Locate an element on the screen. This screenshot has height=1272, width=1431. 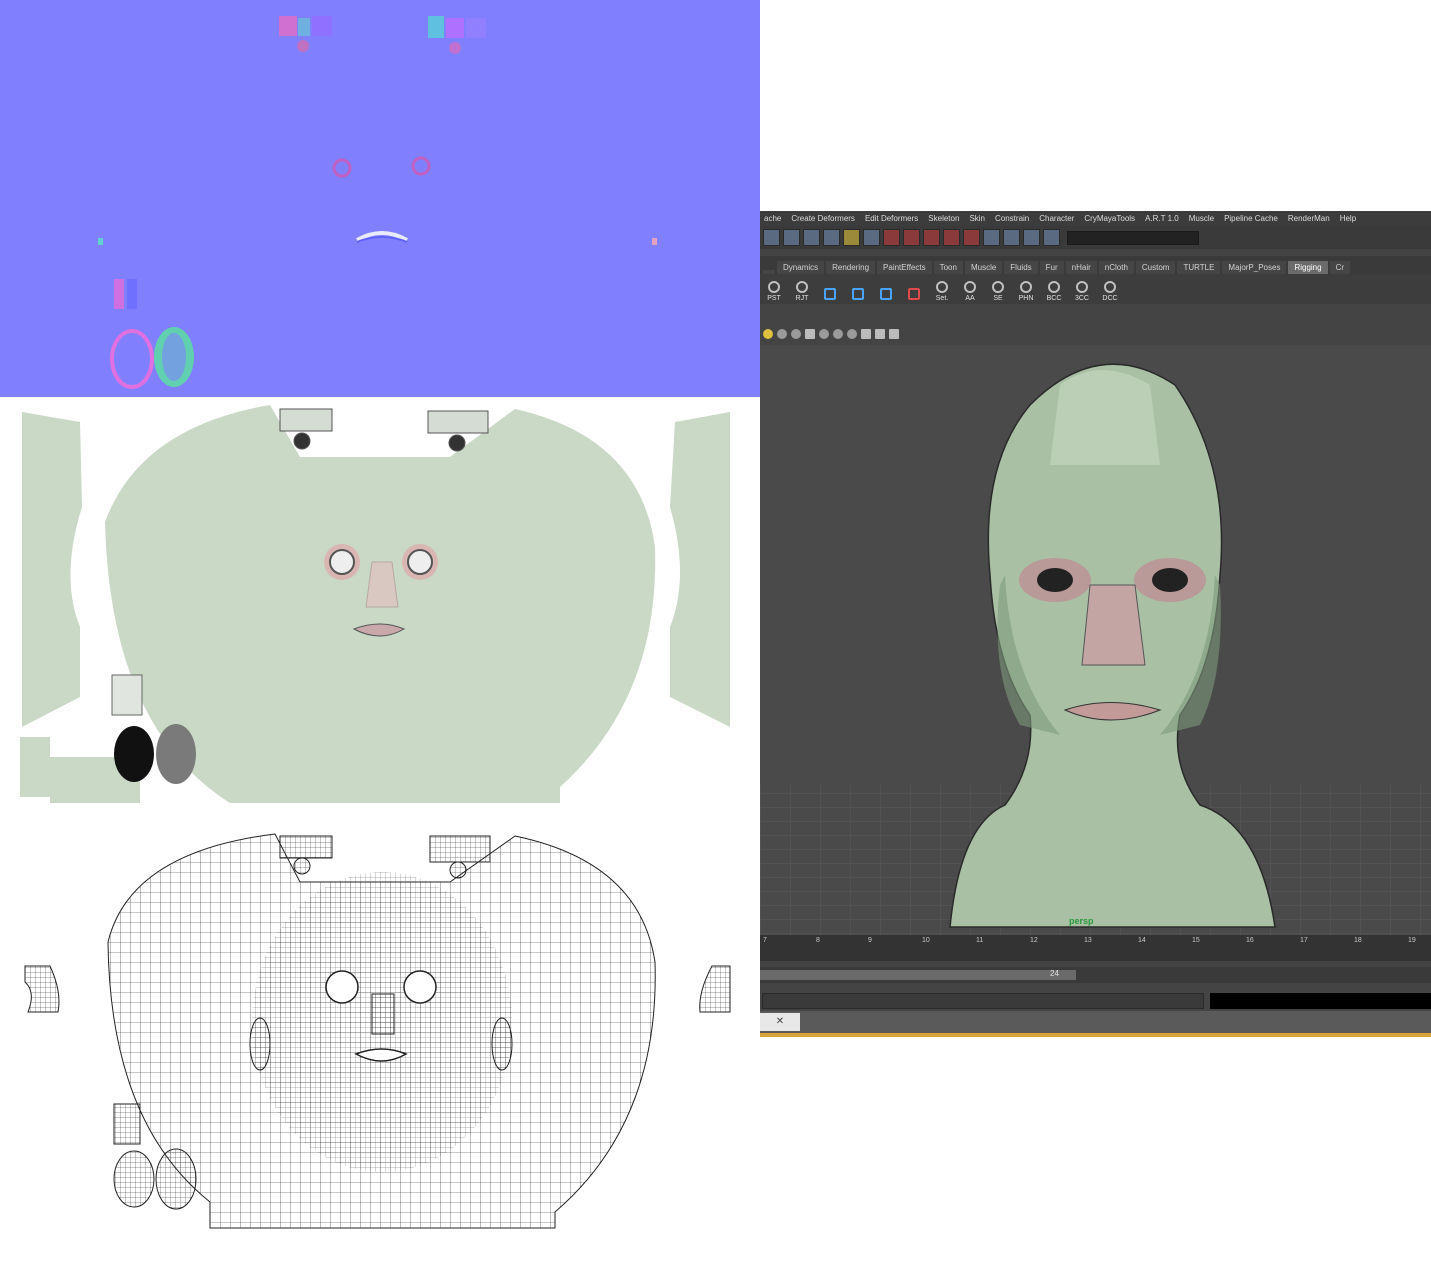
tool-settings-icon is located at coordinates (1031, 237).